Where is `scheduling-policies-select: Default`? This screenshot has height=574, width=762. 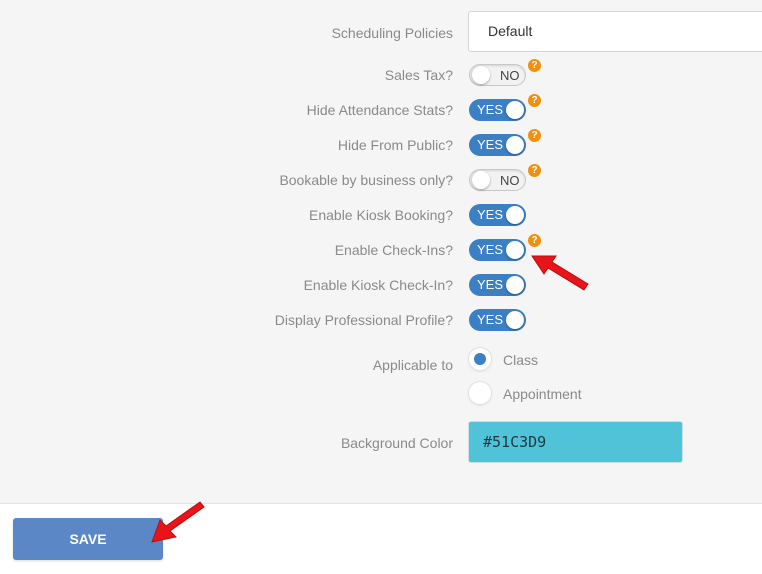 scheduling-policies-select: Default is located at coordinates (615, 31).